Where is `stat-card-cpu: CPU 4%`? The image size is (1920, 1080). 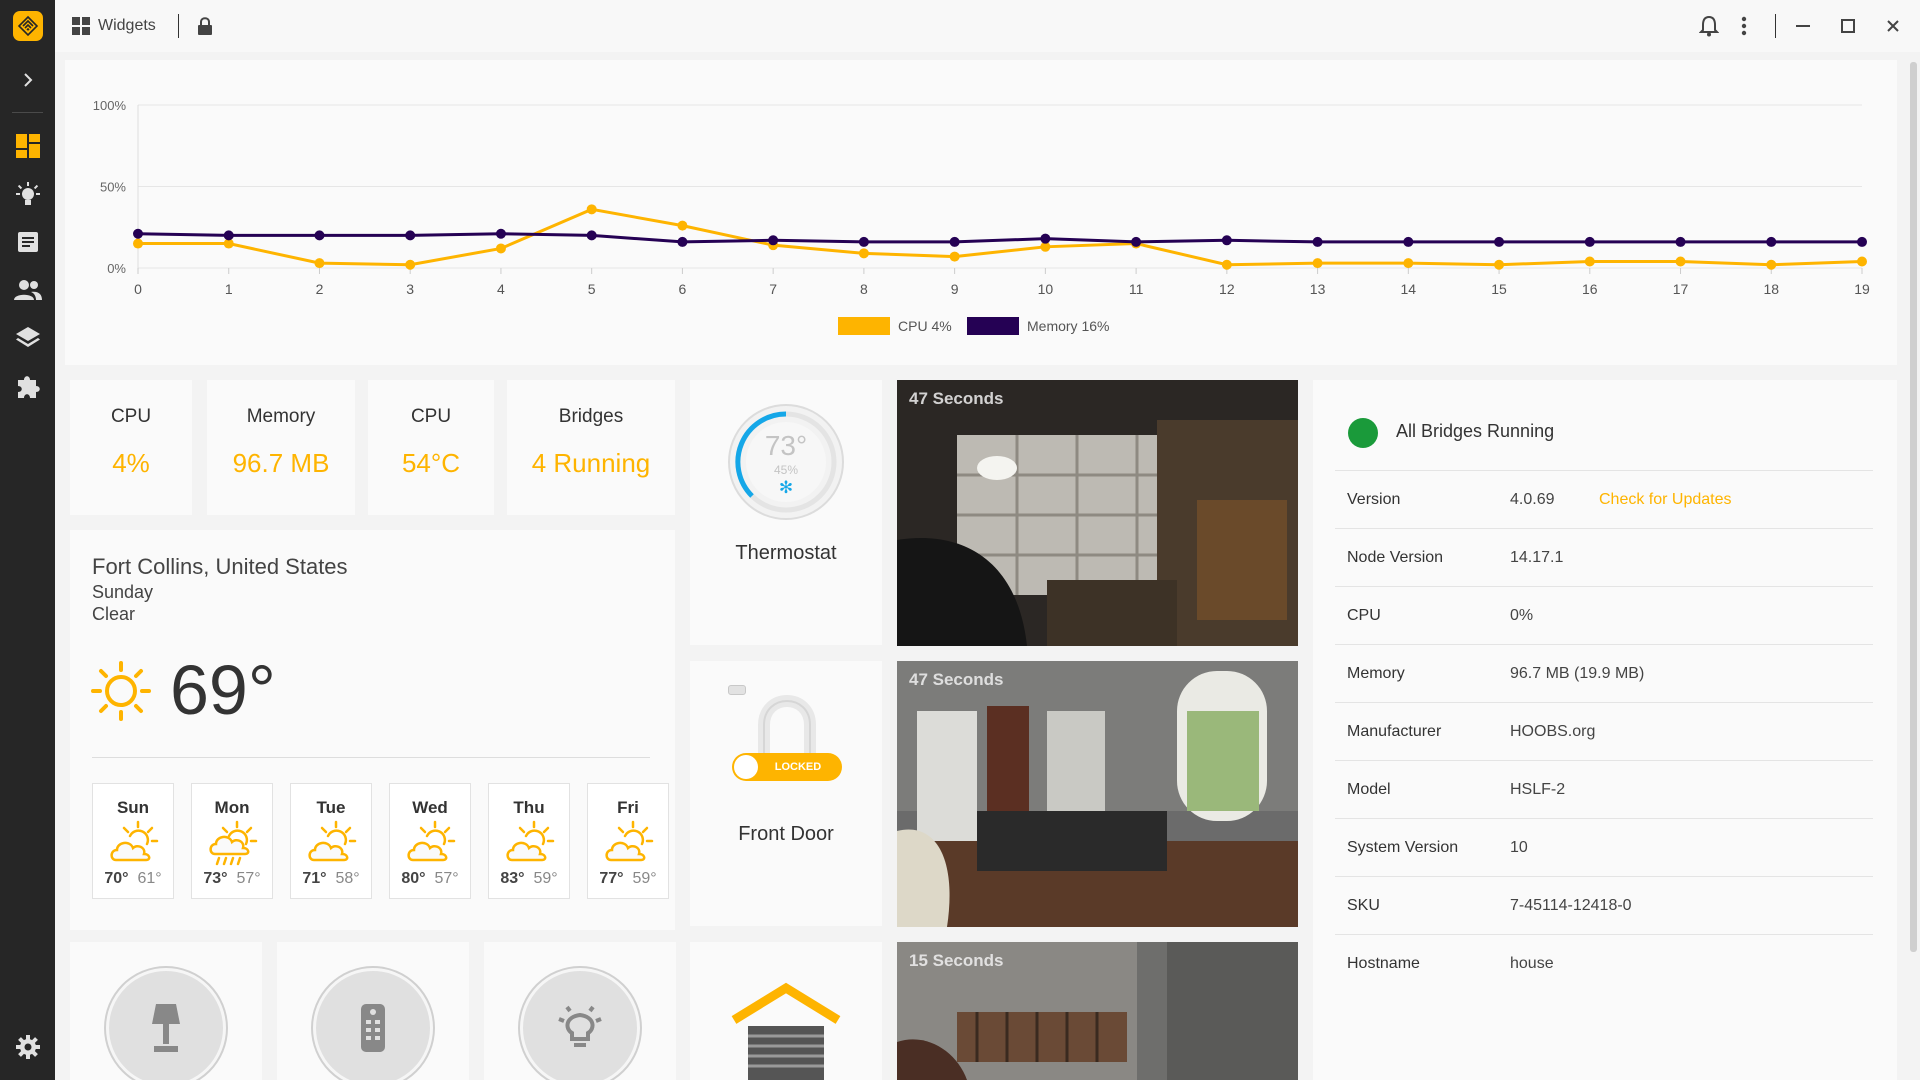
stat-card-cpu: CPU 4% is located at coordinates (131, 447).